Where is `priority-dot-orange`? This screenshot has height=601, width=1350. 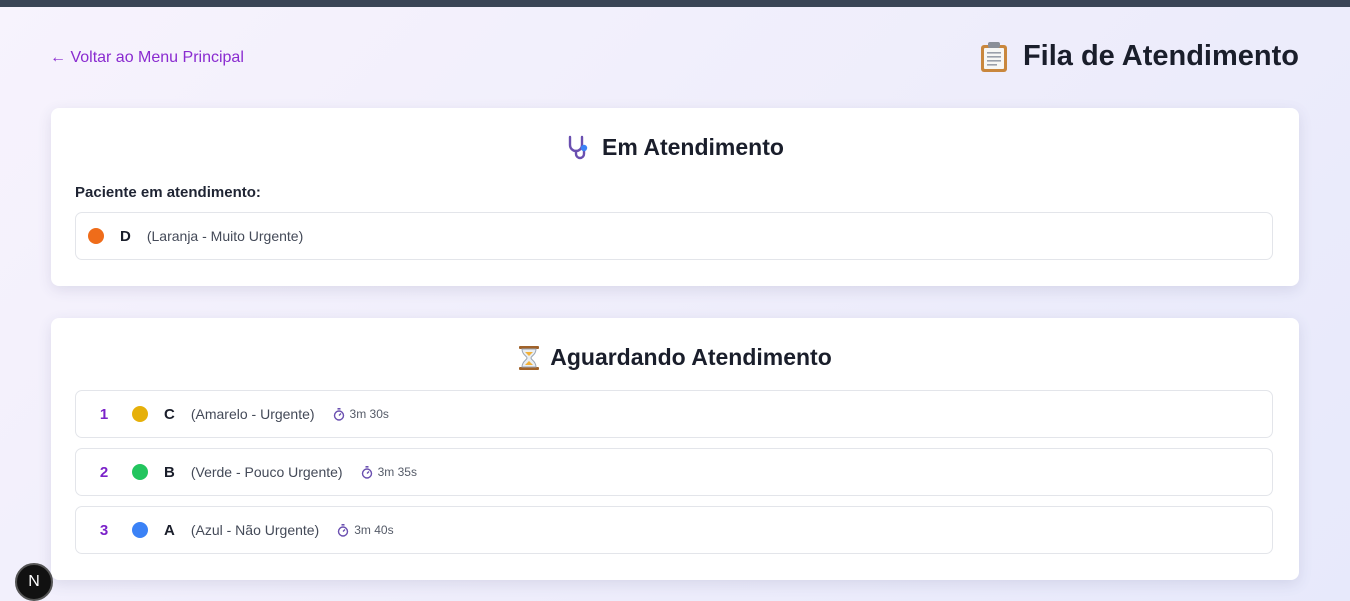
priority-dot-orange is located at coordinates (96, 236).